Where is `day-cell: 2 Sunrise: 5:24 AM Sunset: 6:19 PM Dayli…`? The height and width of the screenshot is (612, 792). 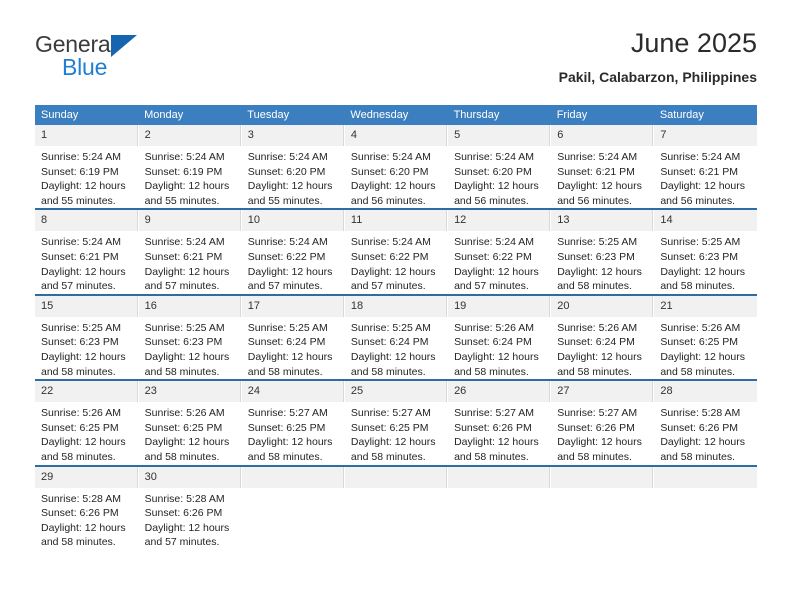 day-cell: 2 Sunrise: 5:24 AM Sunset: 6:19 PM Dayli… is located at coordinates (190, 167).